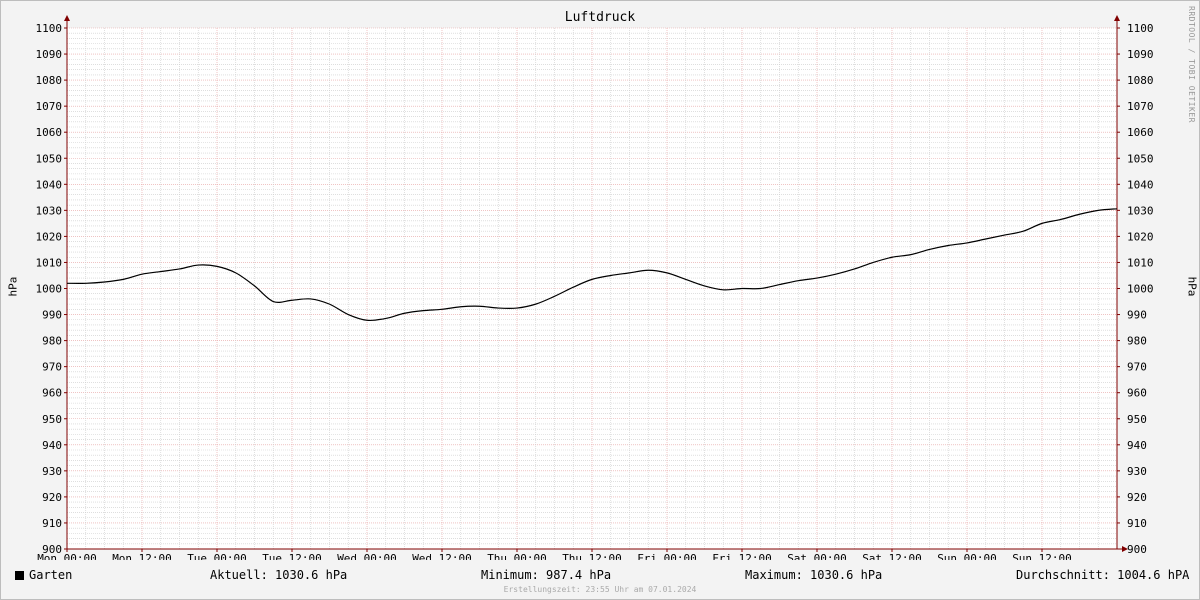 This screenshot has width=1200, height=600. What do you see at coordinates (967, 556) in the screenshot?
I see `x-tick-label: Sun 00:00` at bounding box center [967, 556].